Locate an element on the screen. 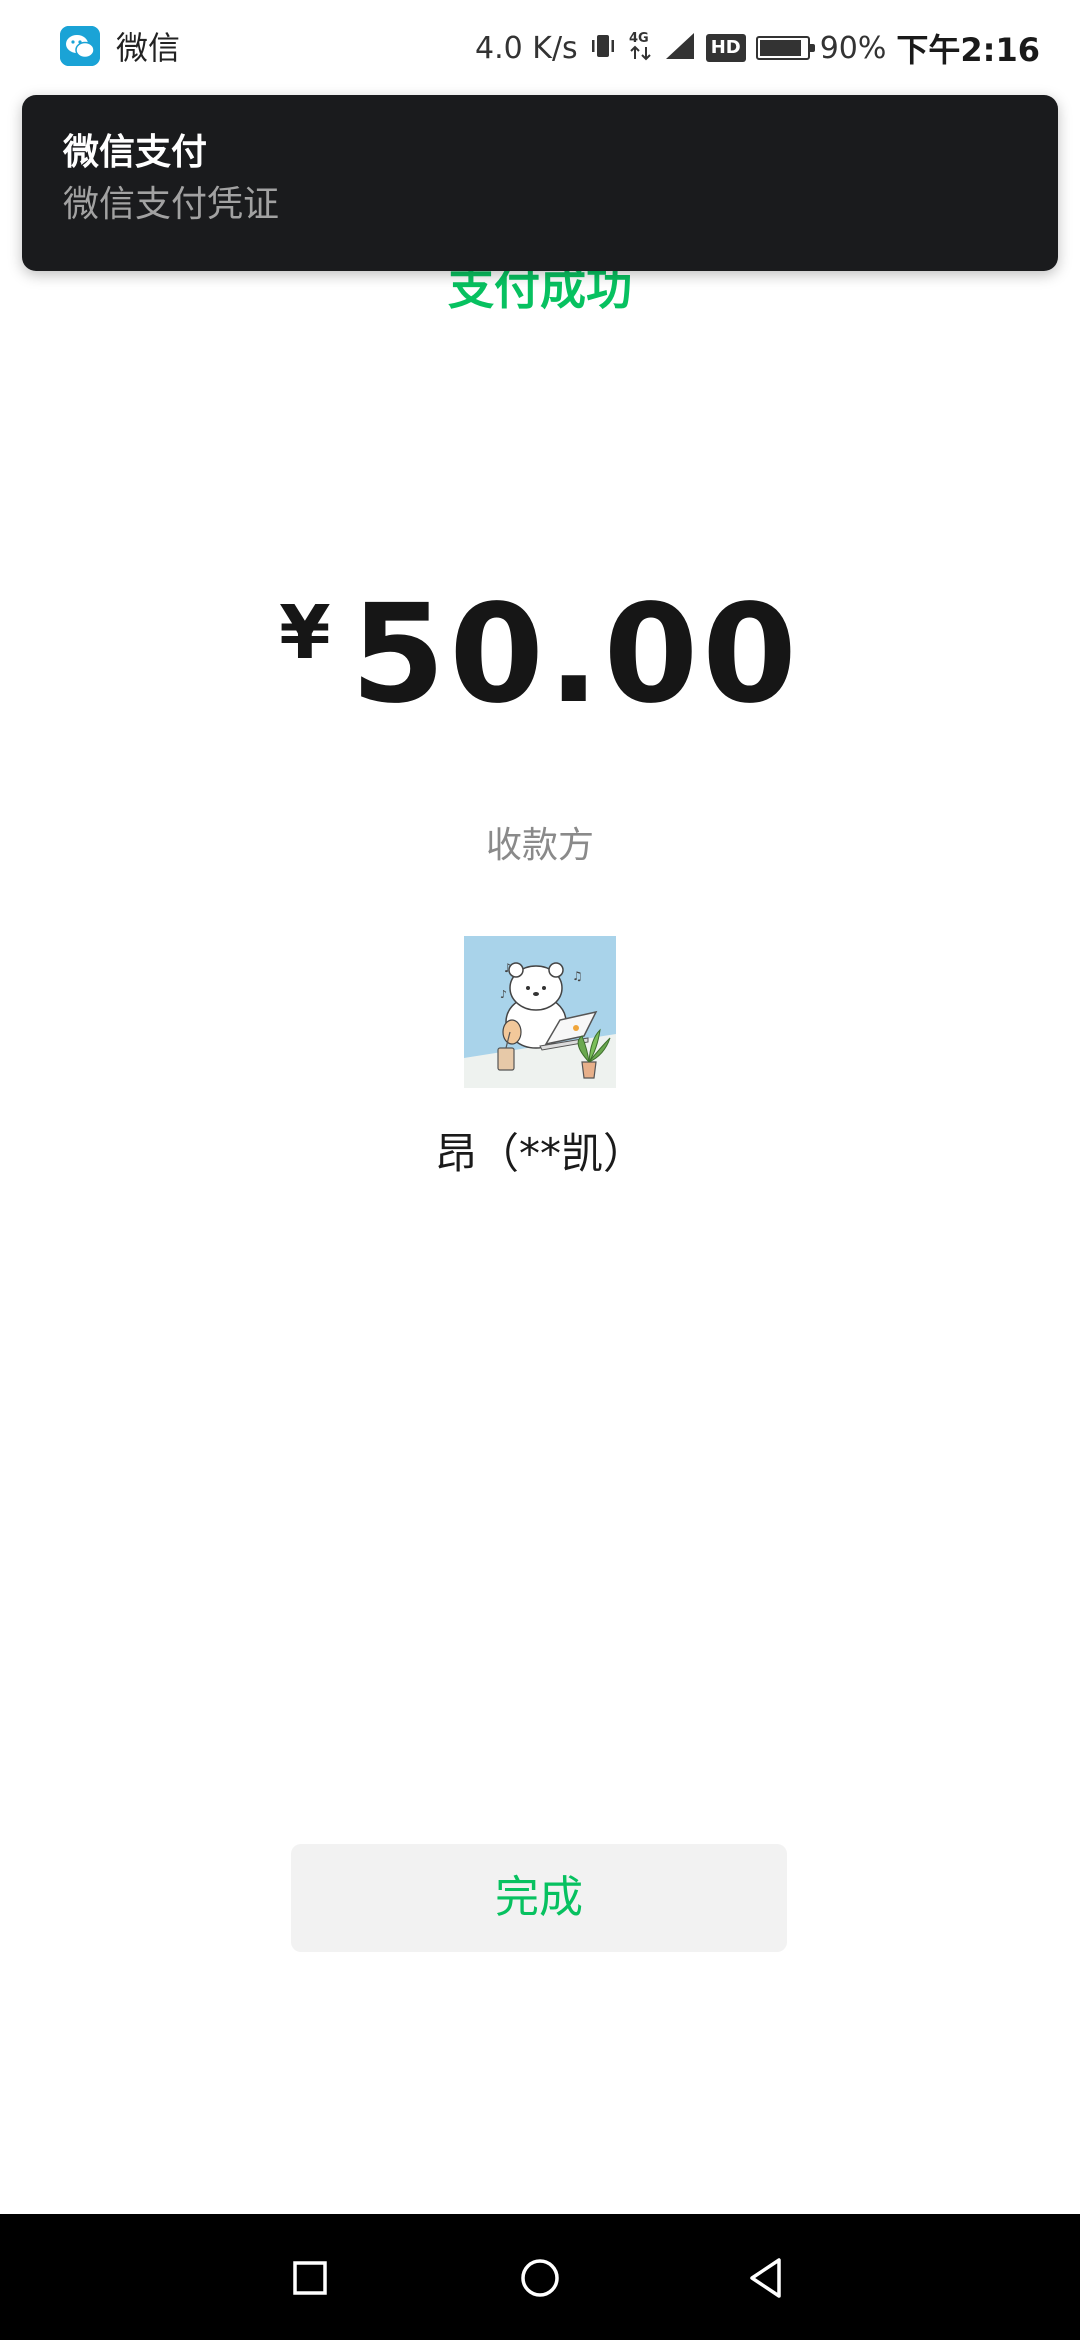 This screenshot has width=1080, height=2340. battery-icon is located at coordinates (785, 48).